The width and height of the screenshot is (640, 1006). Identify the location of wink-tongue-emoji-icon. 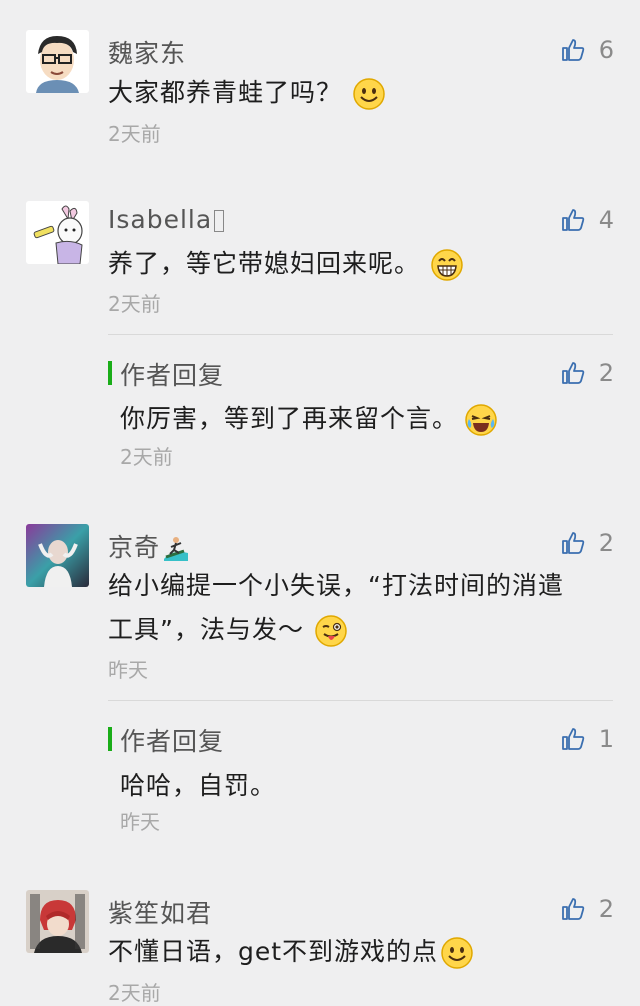
(331, 631).